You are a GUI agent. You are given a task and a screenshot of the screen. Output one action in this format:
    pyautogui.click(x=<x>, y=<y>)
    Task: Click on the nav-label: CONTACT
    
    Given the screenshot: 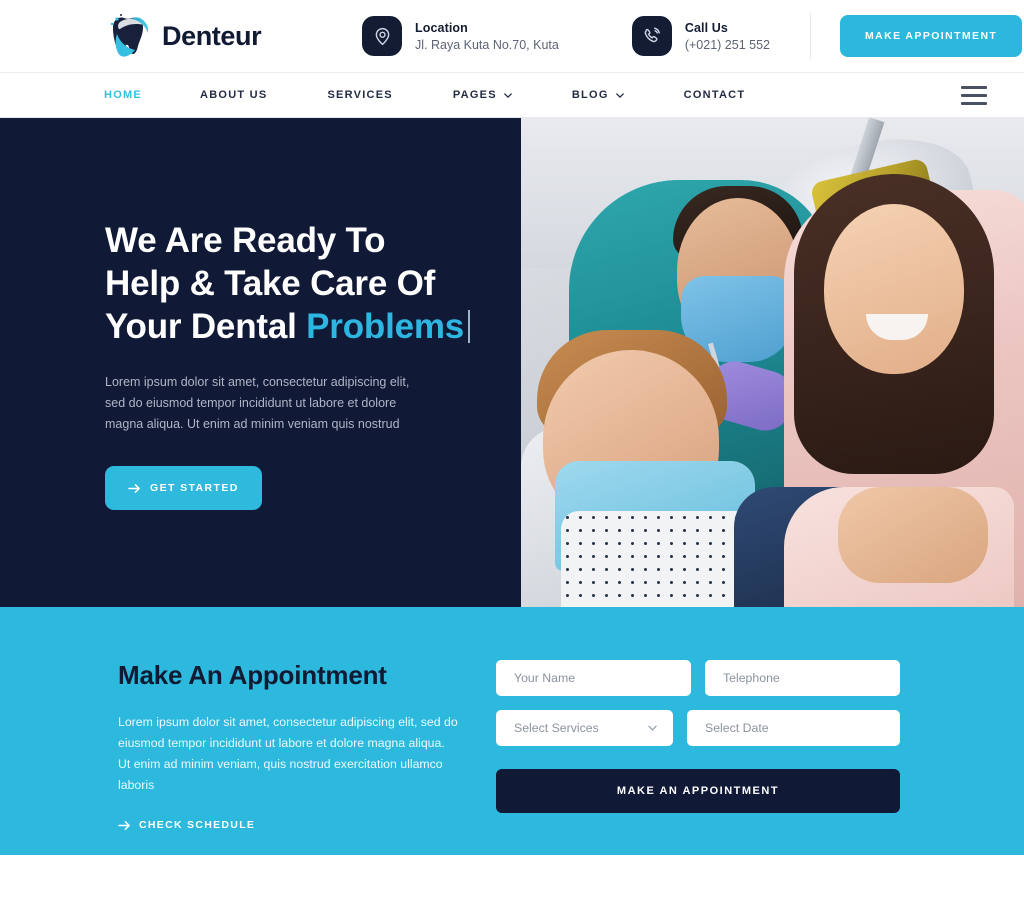 What is the action you would take?
    pyautogui.click(x=714, y=95)
    